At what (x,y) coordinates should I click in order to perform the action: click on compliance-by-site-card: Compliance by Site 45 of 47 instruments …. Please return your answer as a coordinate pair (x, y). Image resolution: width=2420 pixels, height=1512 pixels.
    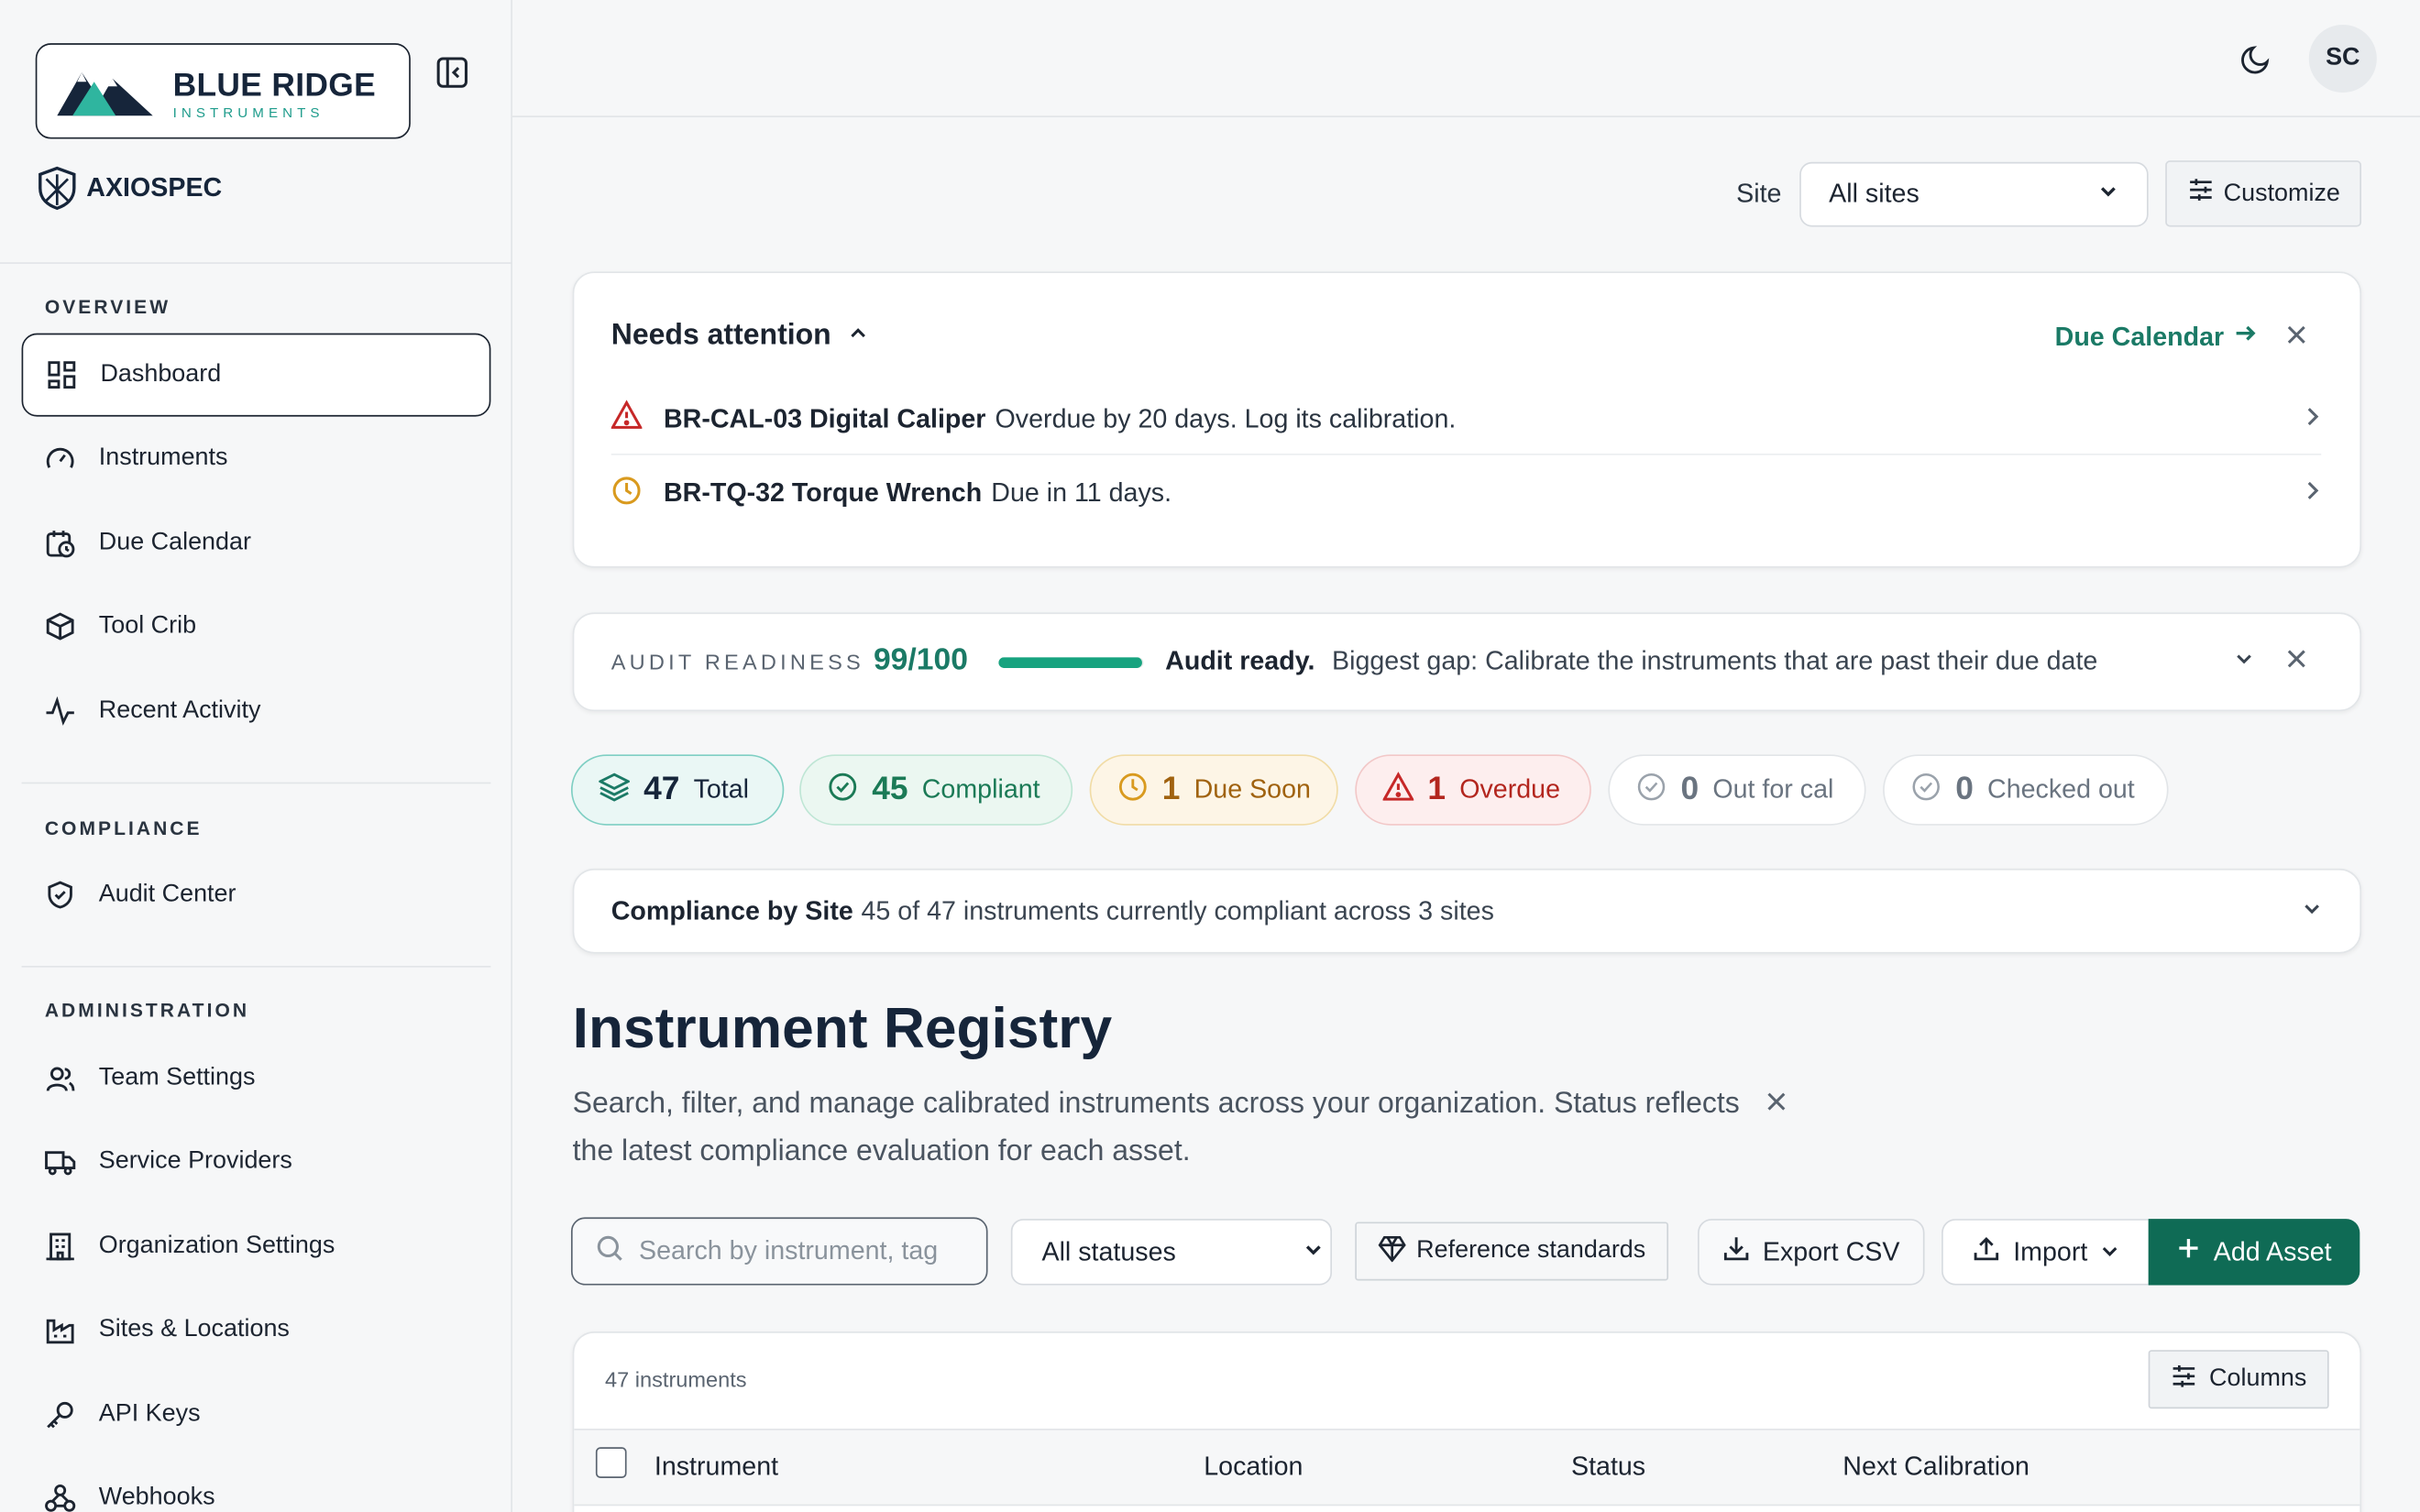
    Looking at the image, I should click on (1467, 911).